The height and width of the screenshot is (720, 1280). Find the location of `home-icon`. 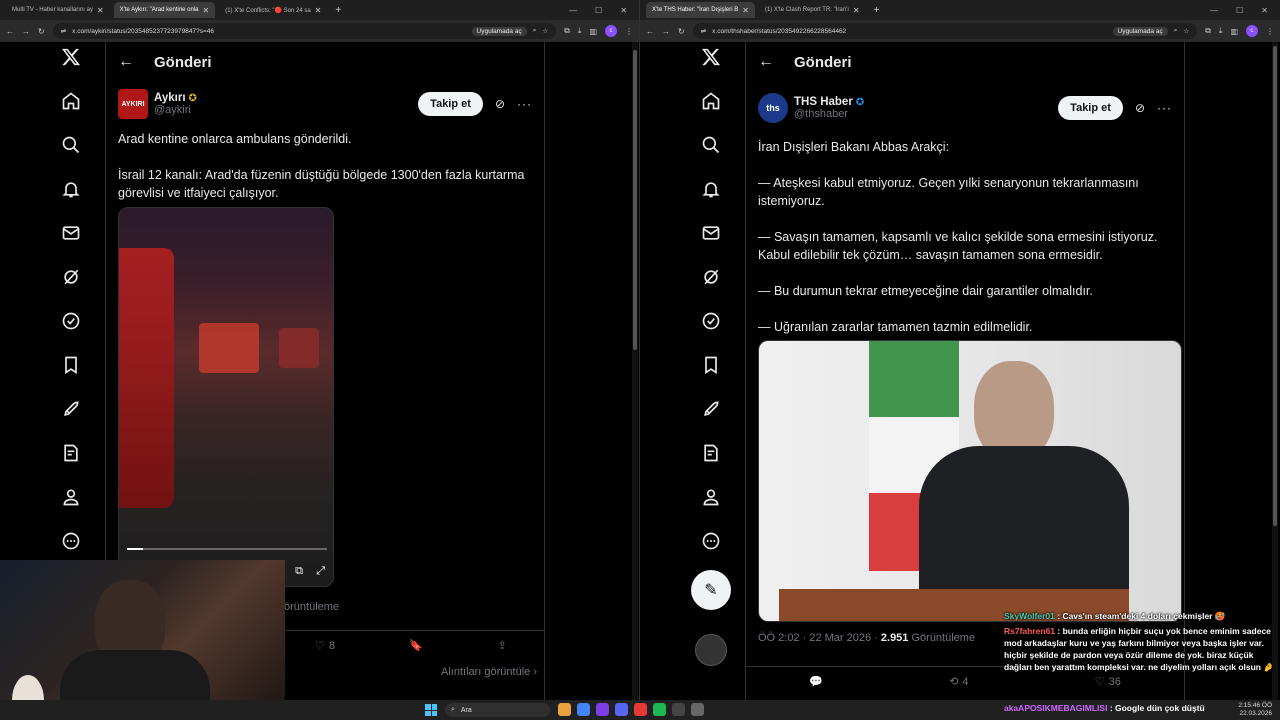

home-icon is located at coordinates (711, 101).